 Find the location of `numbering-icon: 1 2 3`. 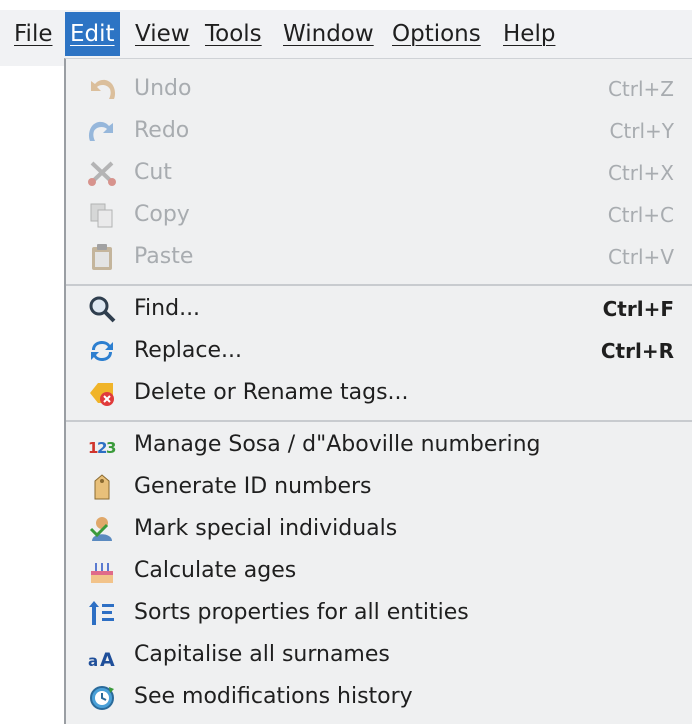

numbering-icon: 1 2 3 is located at coordinates (102, 445).